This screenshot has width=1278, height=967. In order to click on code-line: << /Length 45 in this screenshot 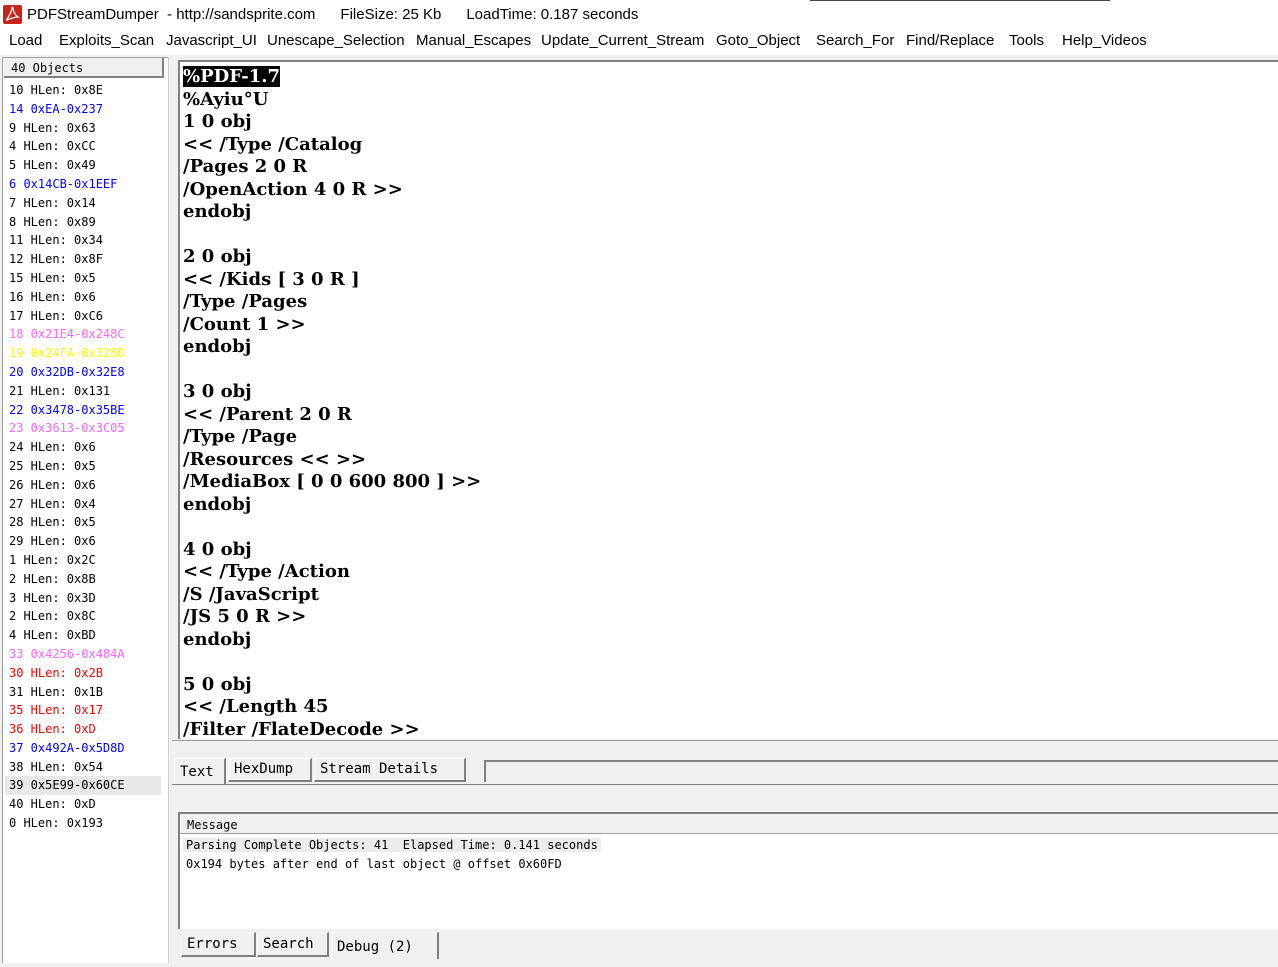, I will do `click(256, 706)`.